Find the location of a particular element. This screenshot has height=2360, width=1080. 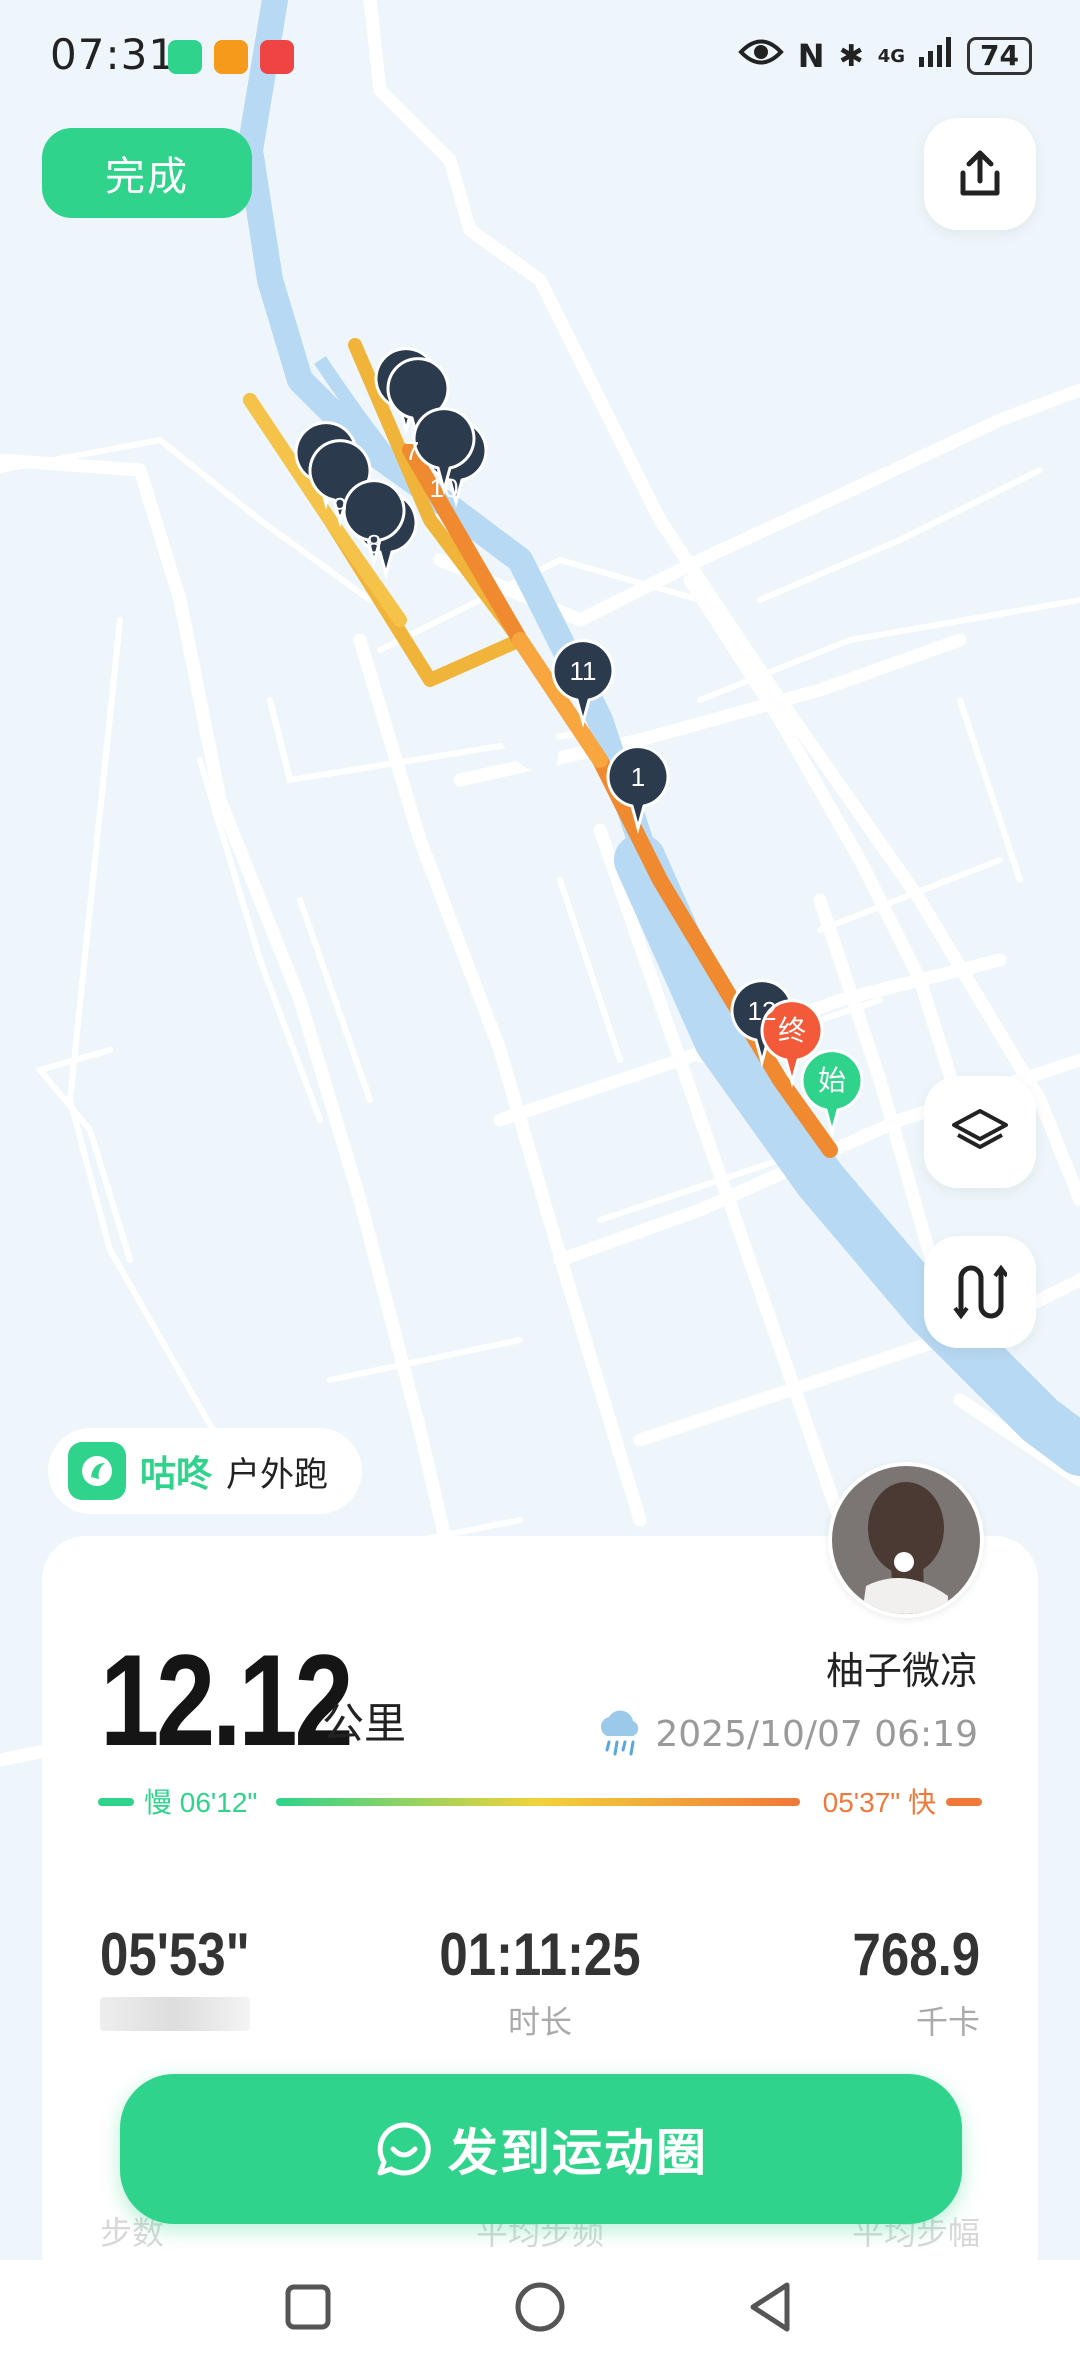

pace-slow-label: 慢 06'12" is located at coordinates (200, 1802).